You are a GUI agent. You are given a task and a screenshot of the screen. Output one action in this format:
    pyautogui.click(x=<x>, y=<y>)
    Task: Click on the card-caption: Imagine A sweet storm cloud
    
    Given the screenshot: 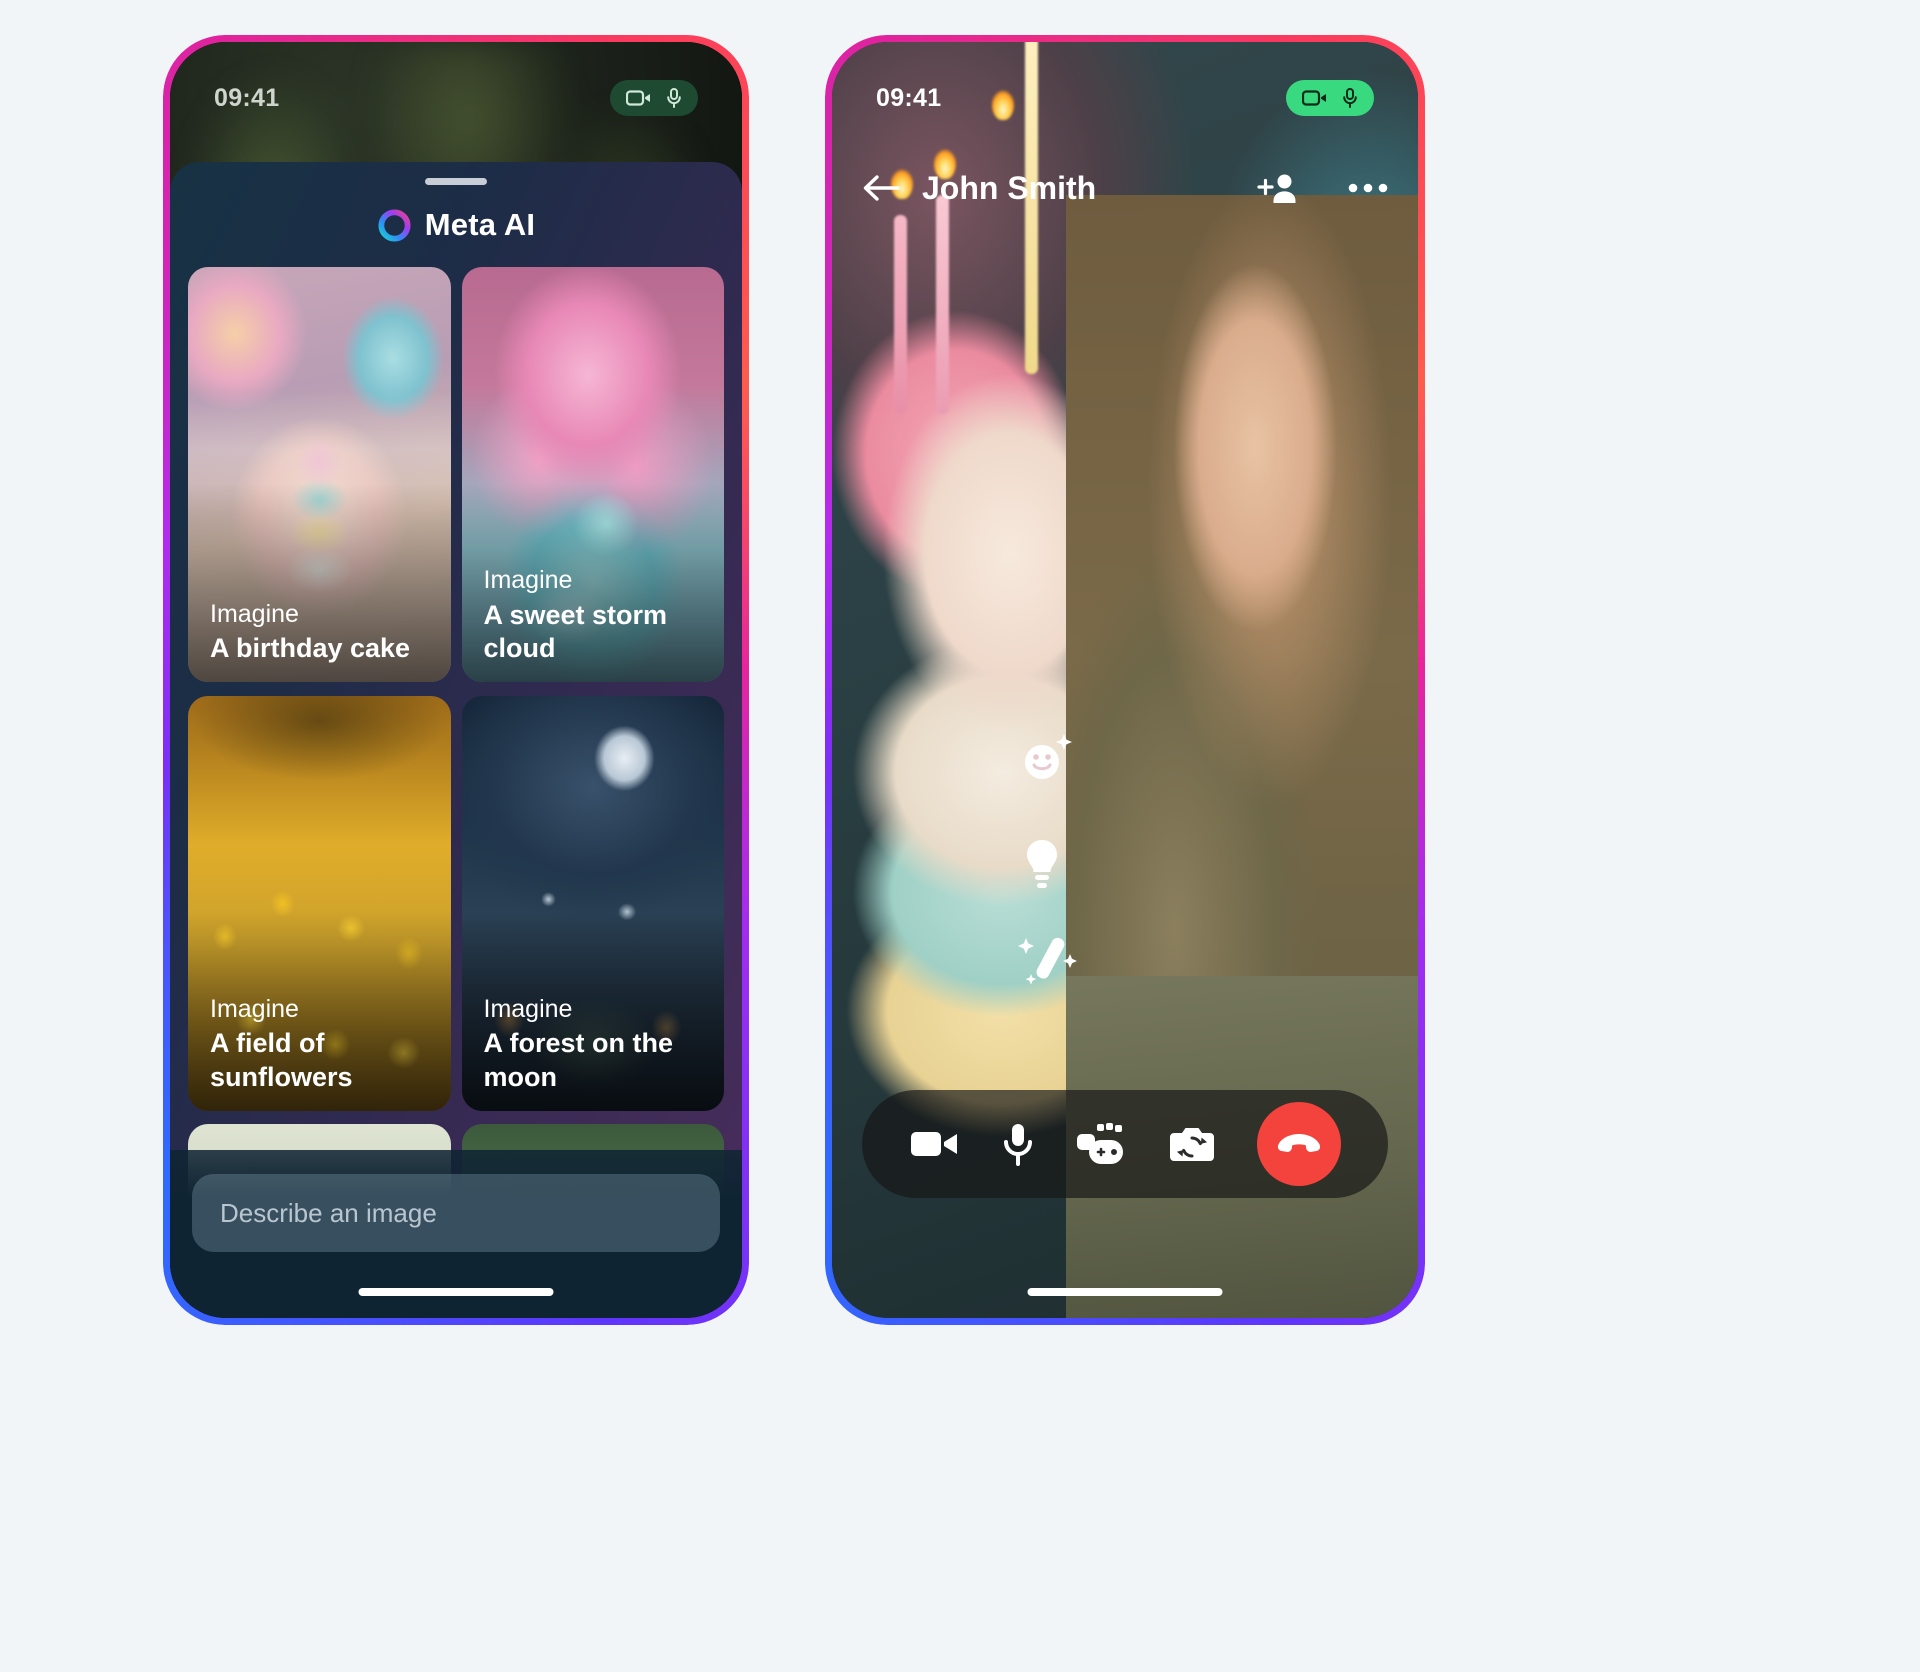 What is the action you would take?
    pyautogui.click(x=596, y=615)
    